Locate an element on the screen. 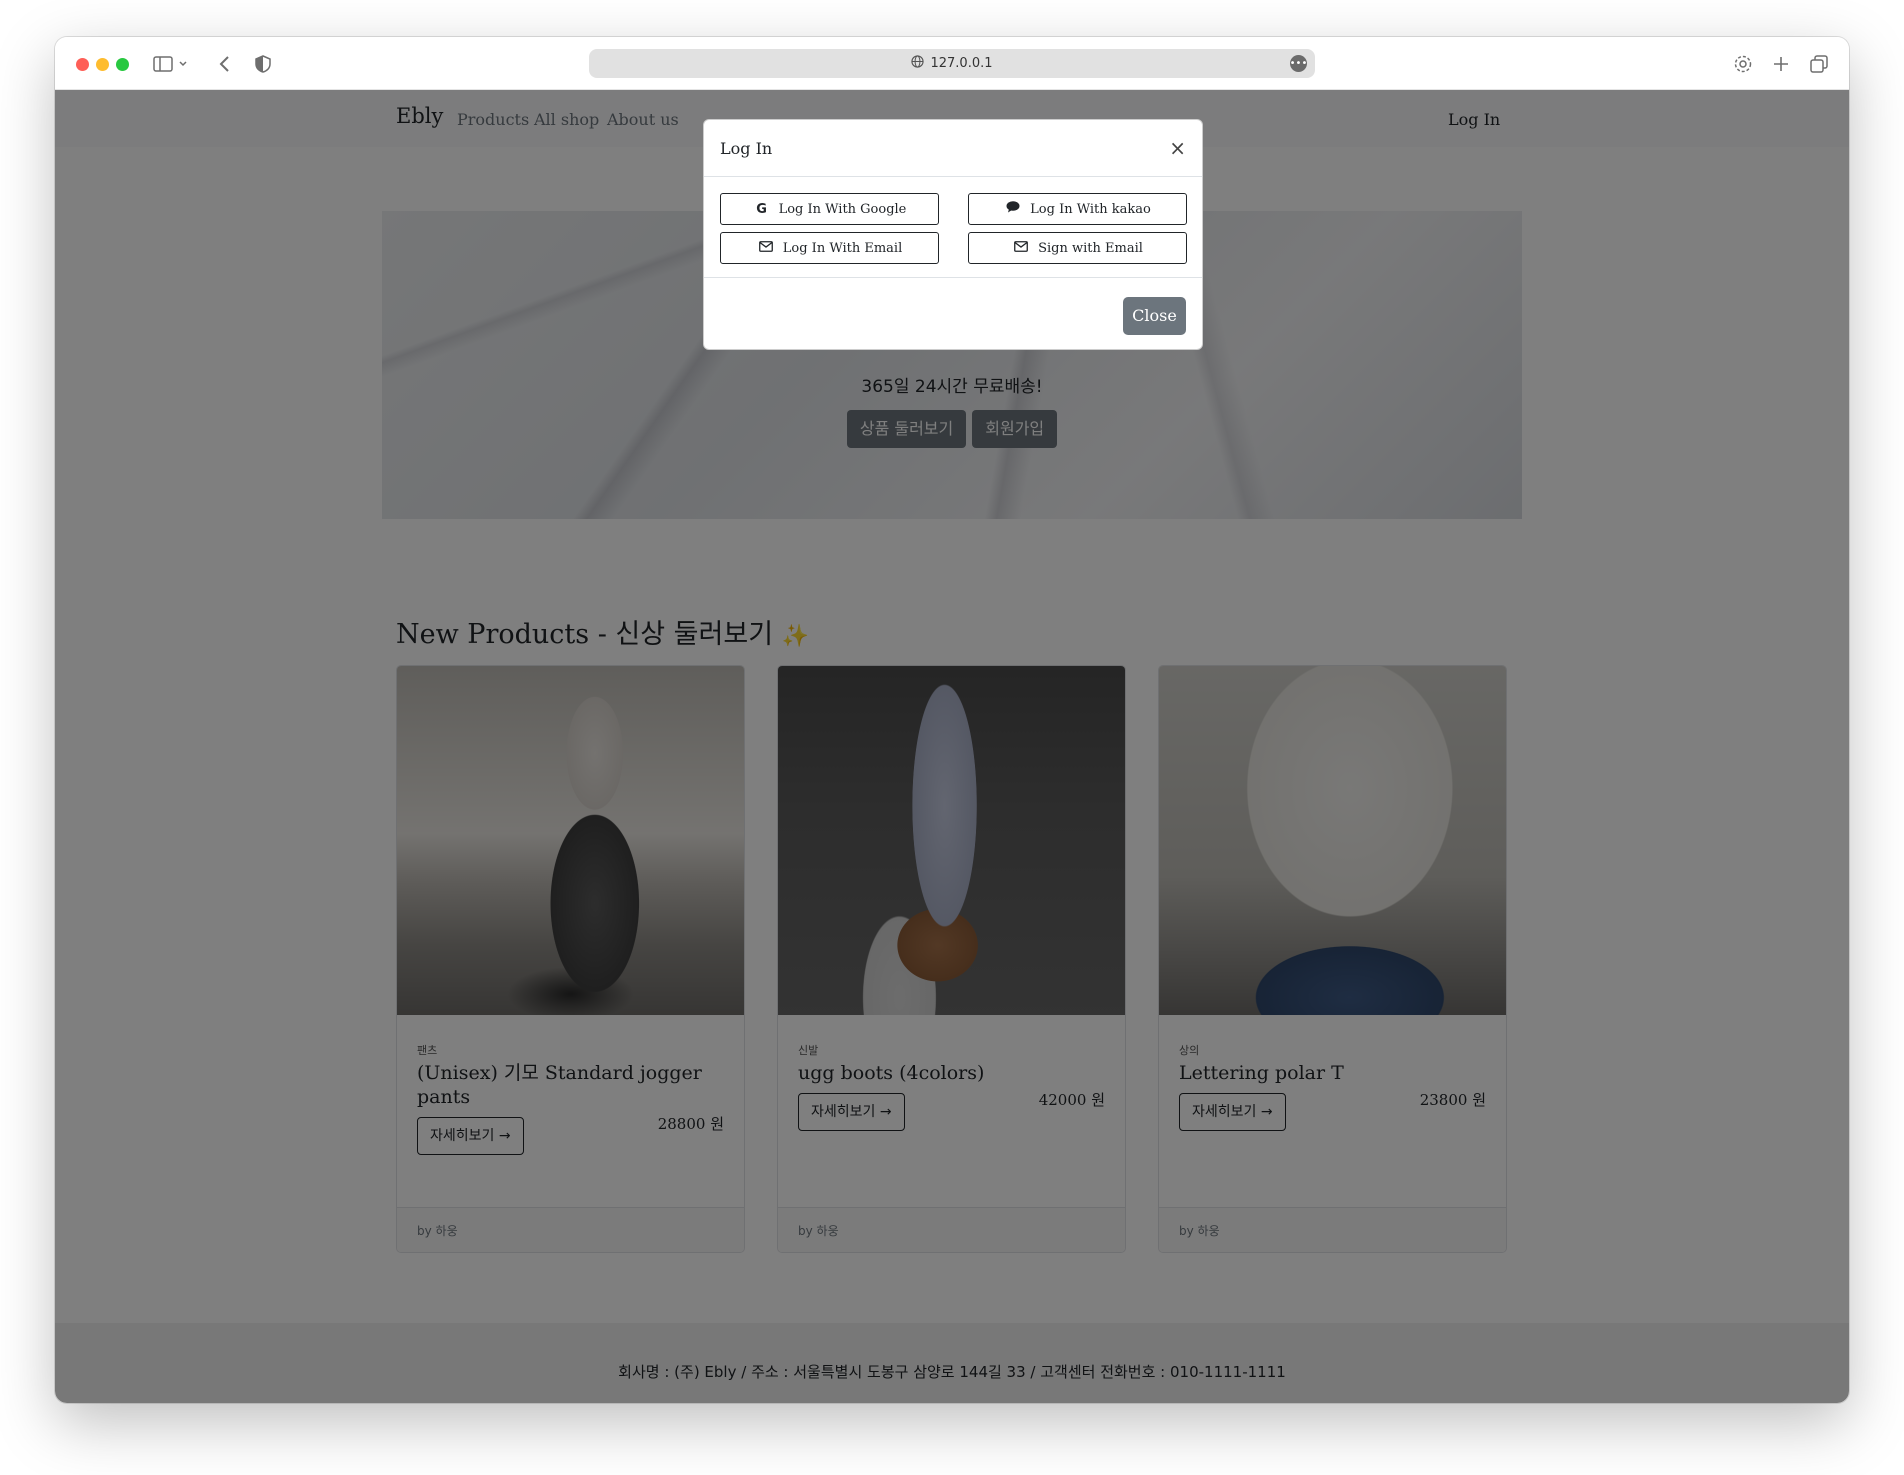 Image resolution: width=1904 pixels, height=1475 pixels. login-email-button: Log In With Email is located at coordinates (829, 248).